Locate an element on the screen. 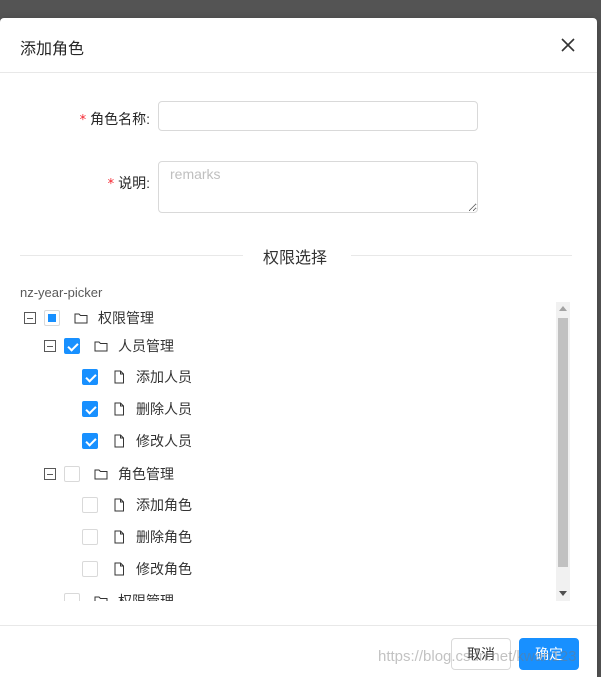 The width and height of the screenshot is (601, 677). tree-node: 人员管理 is located at coordinates (109, 346).